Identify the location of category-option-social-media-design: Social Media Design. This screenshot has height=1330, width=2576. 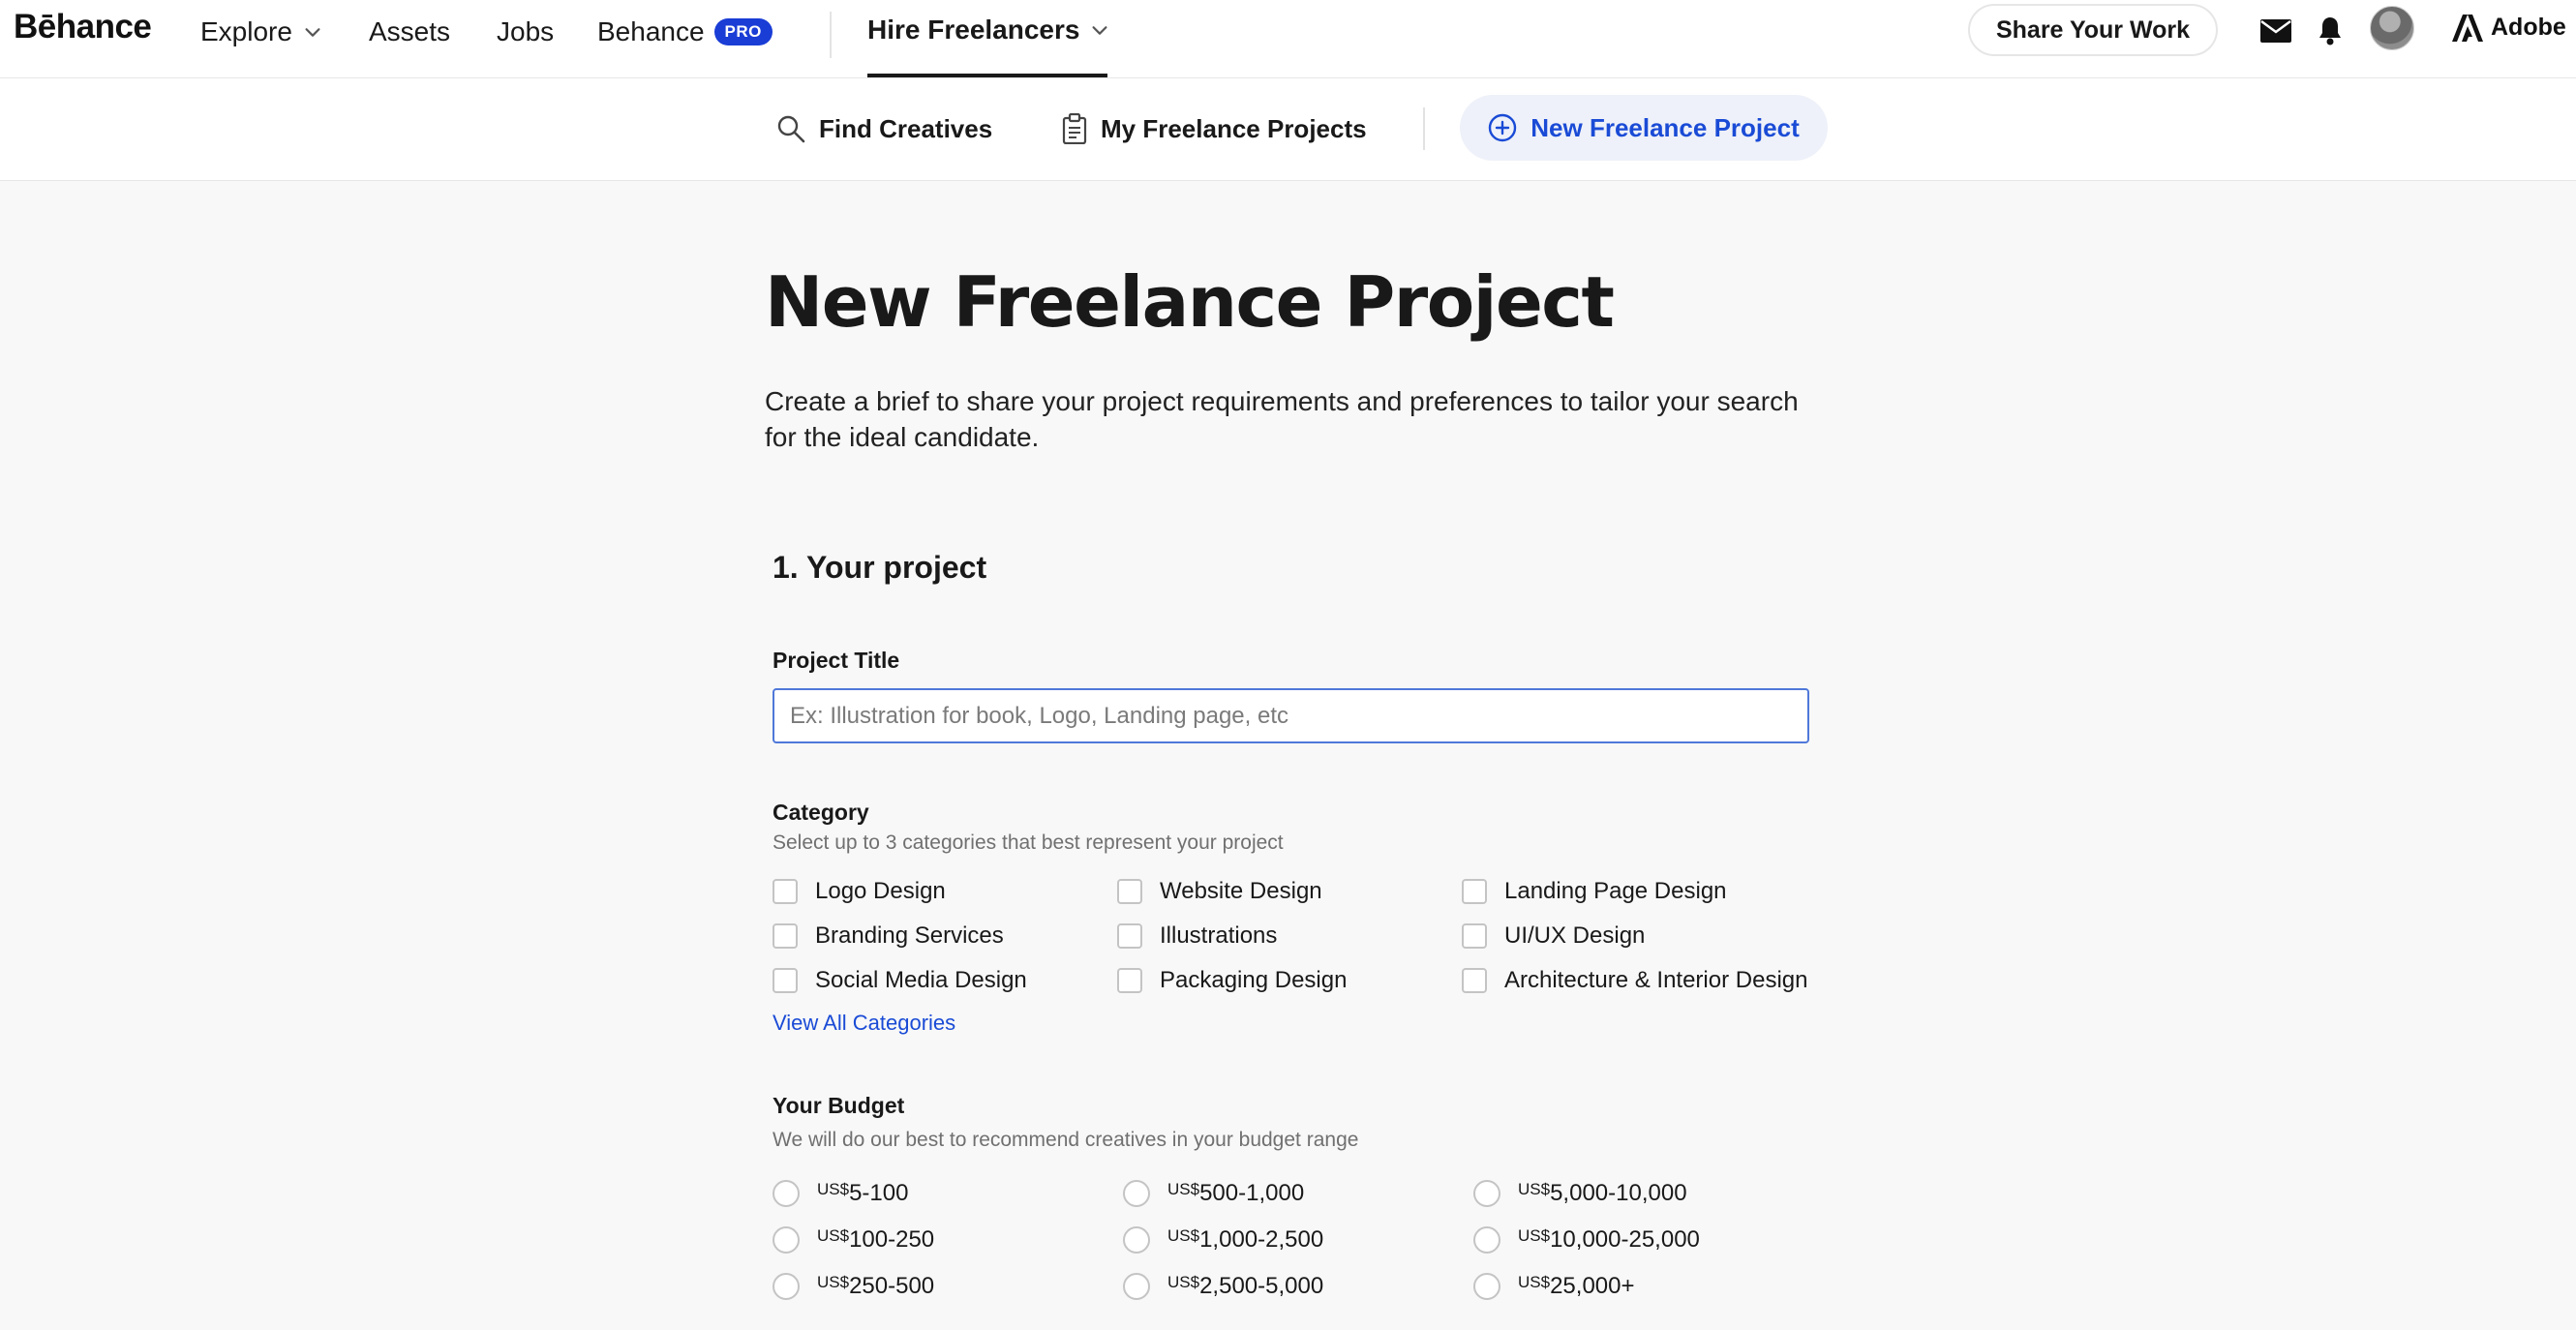
(900, 980).